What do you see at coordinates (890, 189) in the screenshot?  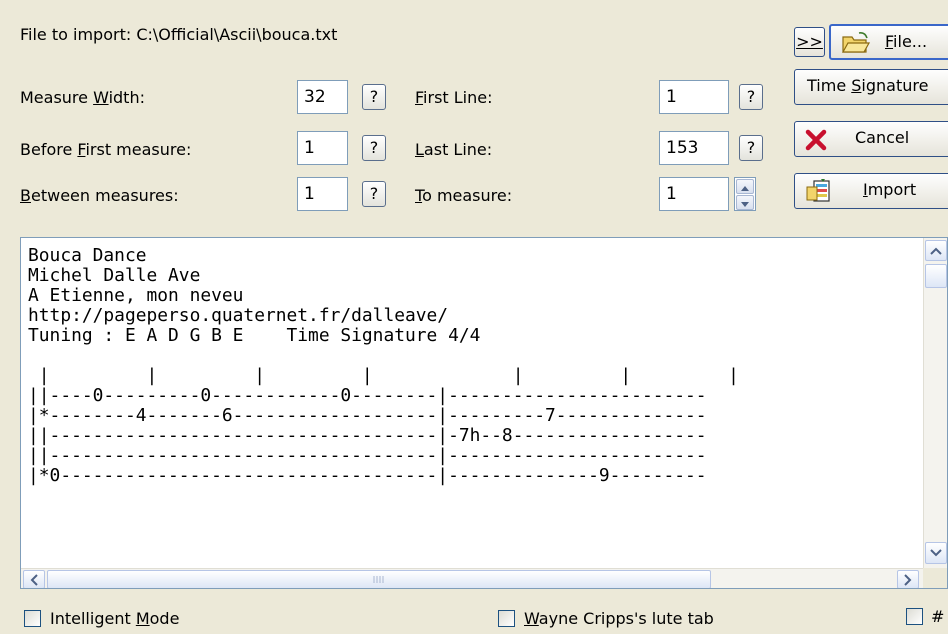 I see `import-button-label: Import` at bounding box center [890, 189].